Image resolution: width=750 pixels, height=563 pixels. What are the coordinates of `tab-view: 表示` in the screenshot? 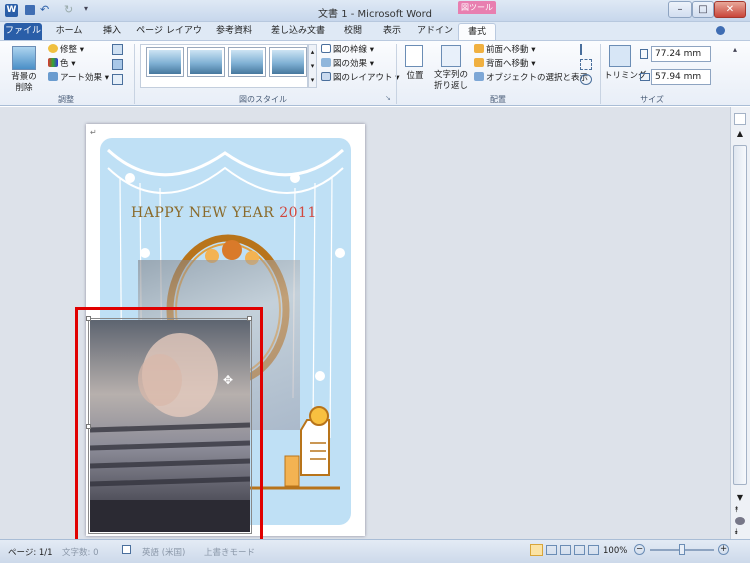 It's located at (392, 31).